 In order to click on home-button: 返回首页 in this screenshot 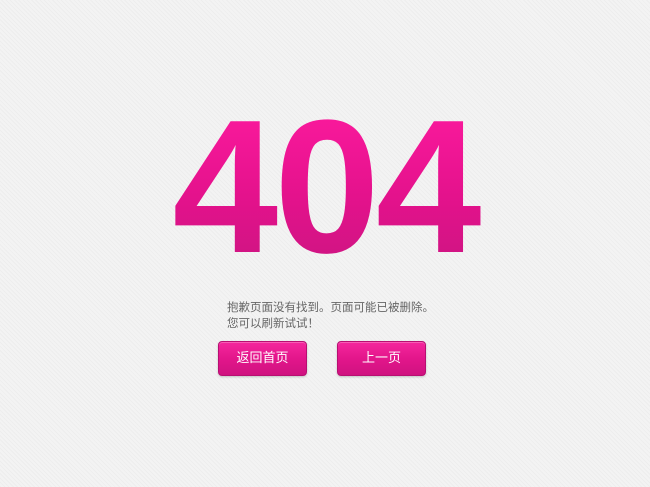, I will do `click(262, 358)`.